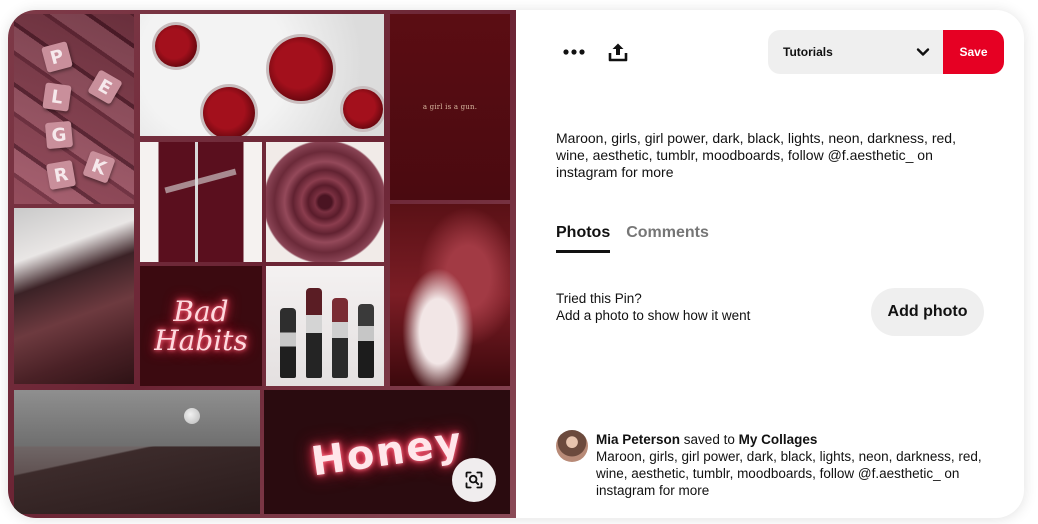 The height and width of the screenshot is (524, 1038). What do you see at coordinates (105, 87) in the screenshot?
I see `scrabble-tile: E` at bounding box center [105, 87].